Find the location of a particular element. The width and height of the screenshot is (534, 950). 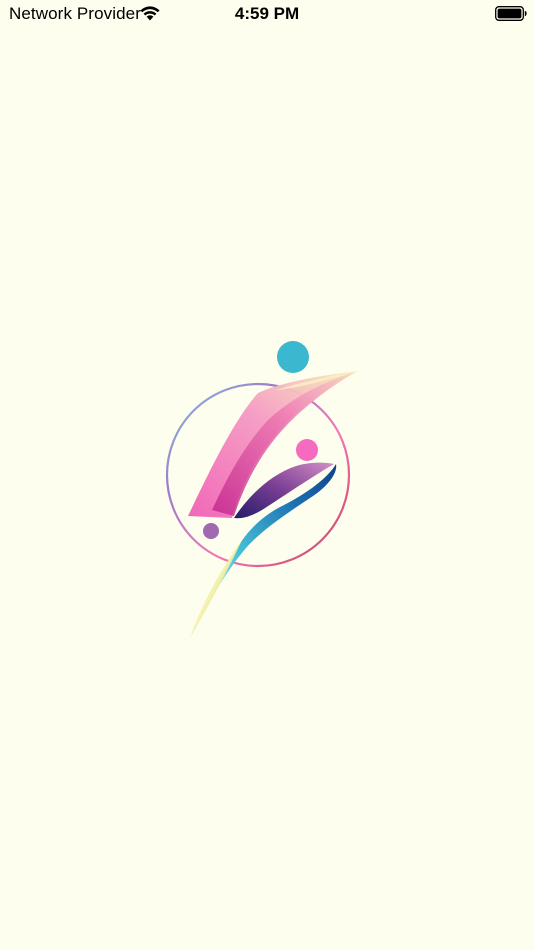

abstract-figure-logo-icon is located at coordinates (261, 489).